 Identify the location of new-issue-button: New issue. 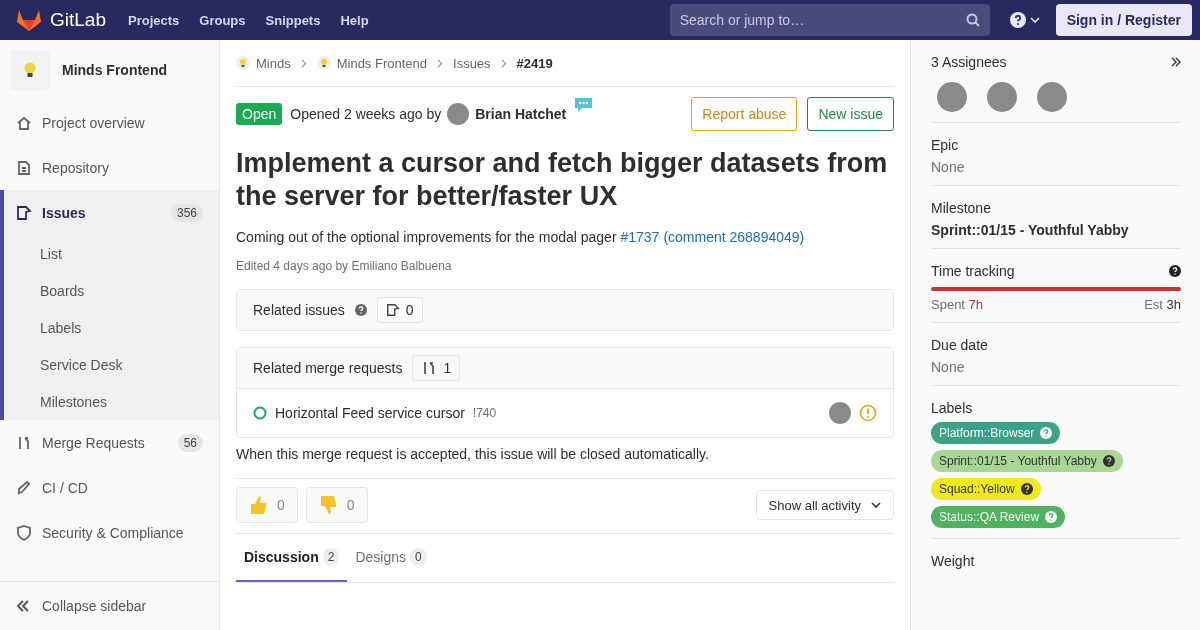
(850, 114).